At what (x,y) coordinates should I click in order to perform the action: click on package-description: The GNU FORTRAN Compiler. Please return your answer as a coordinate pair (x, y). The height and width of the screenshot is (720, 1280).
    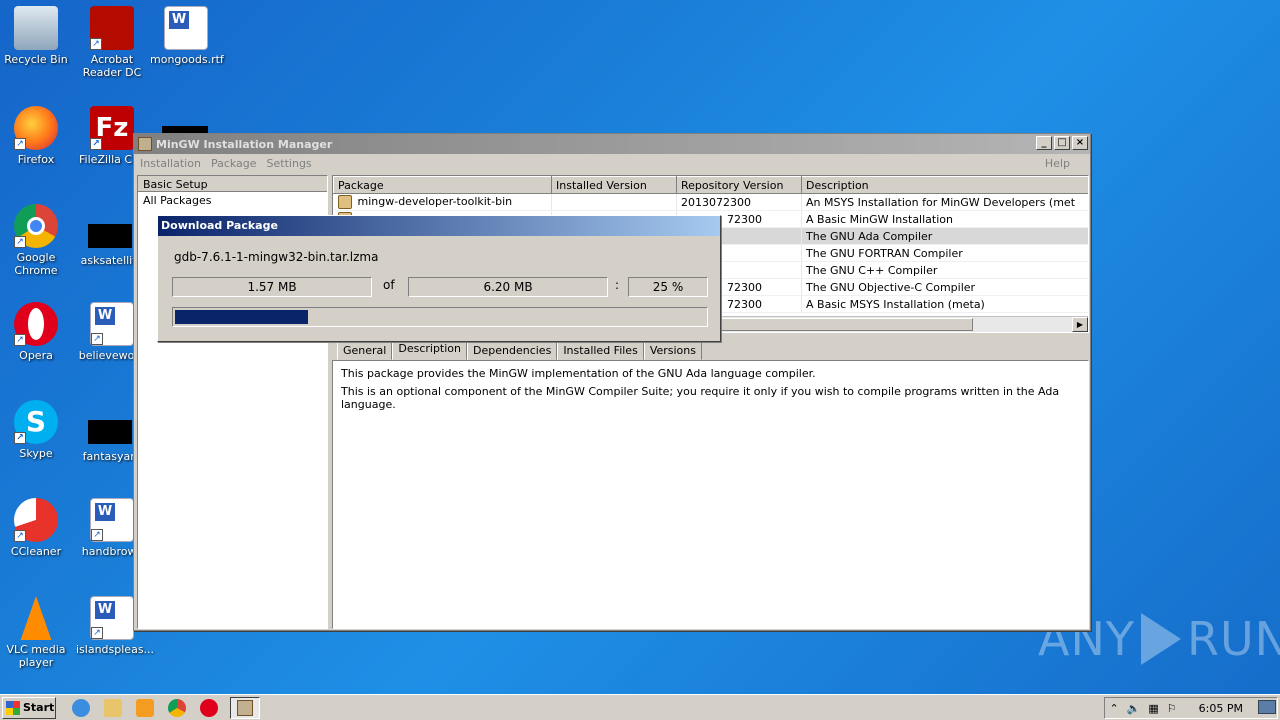
    Looking at the image, I should click on (944, 253).